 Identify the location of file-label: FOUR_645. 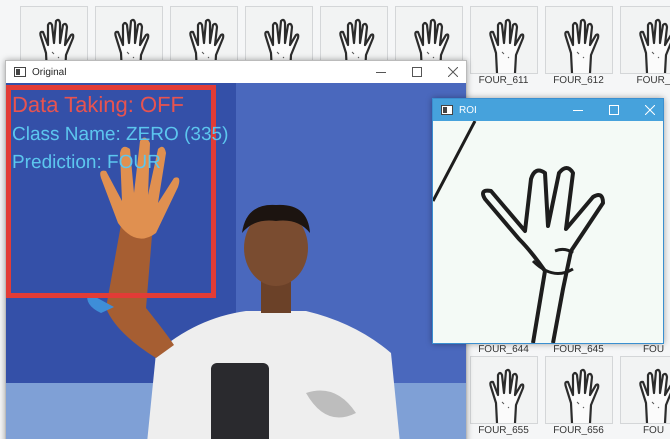
(578, 350).